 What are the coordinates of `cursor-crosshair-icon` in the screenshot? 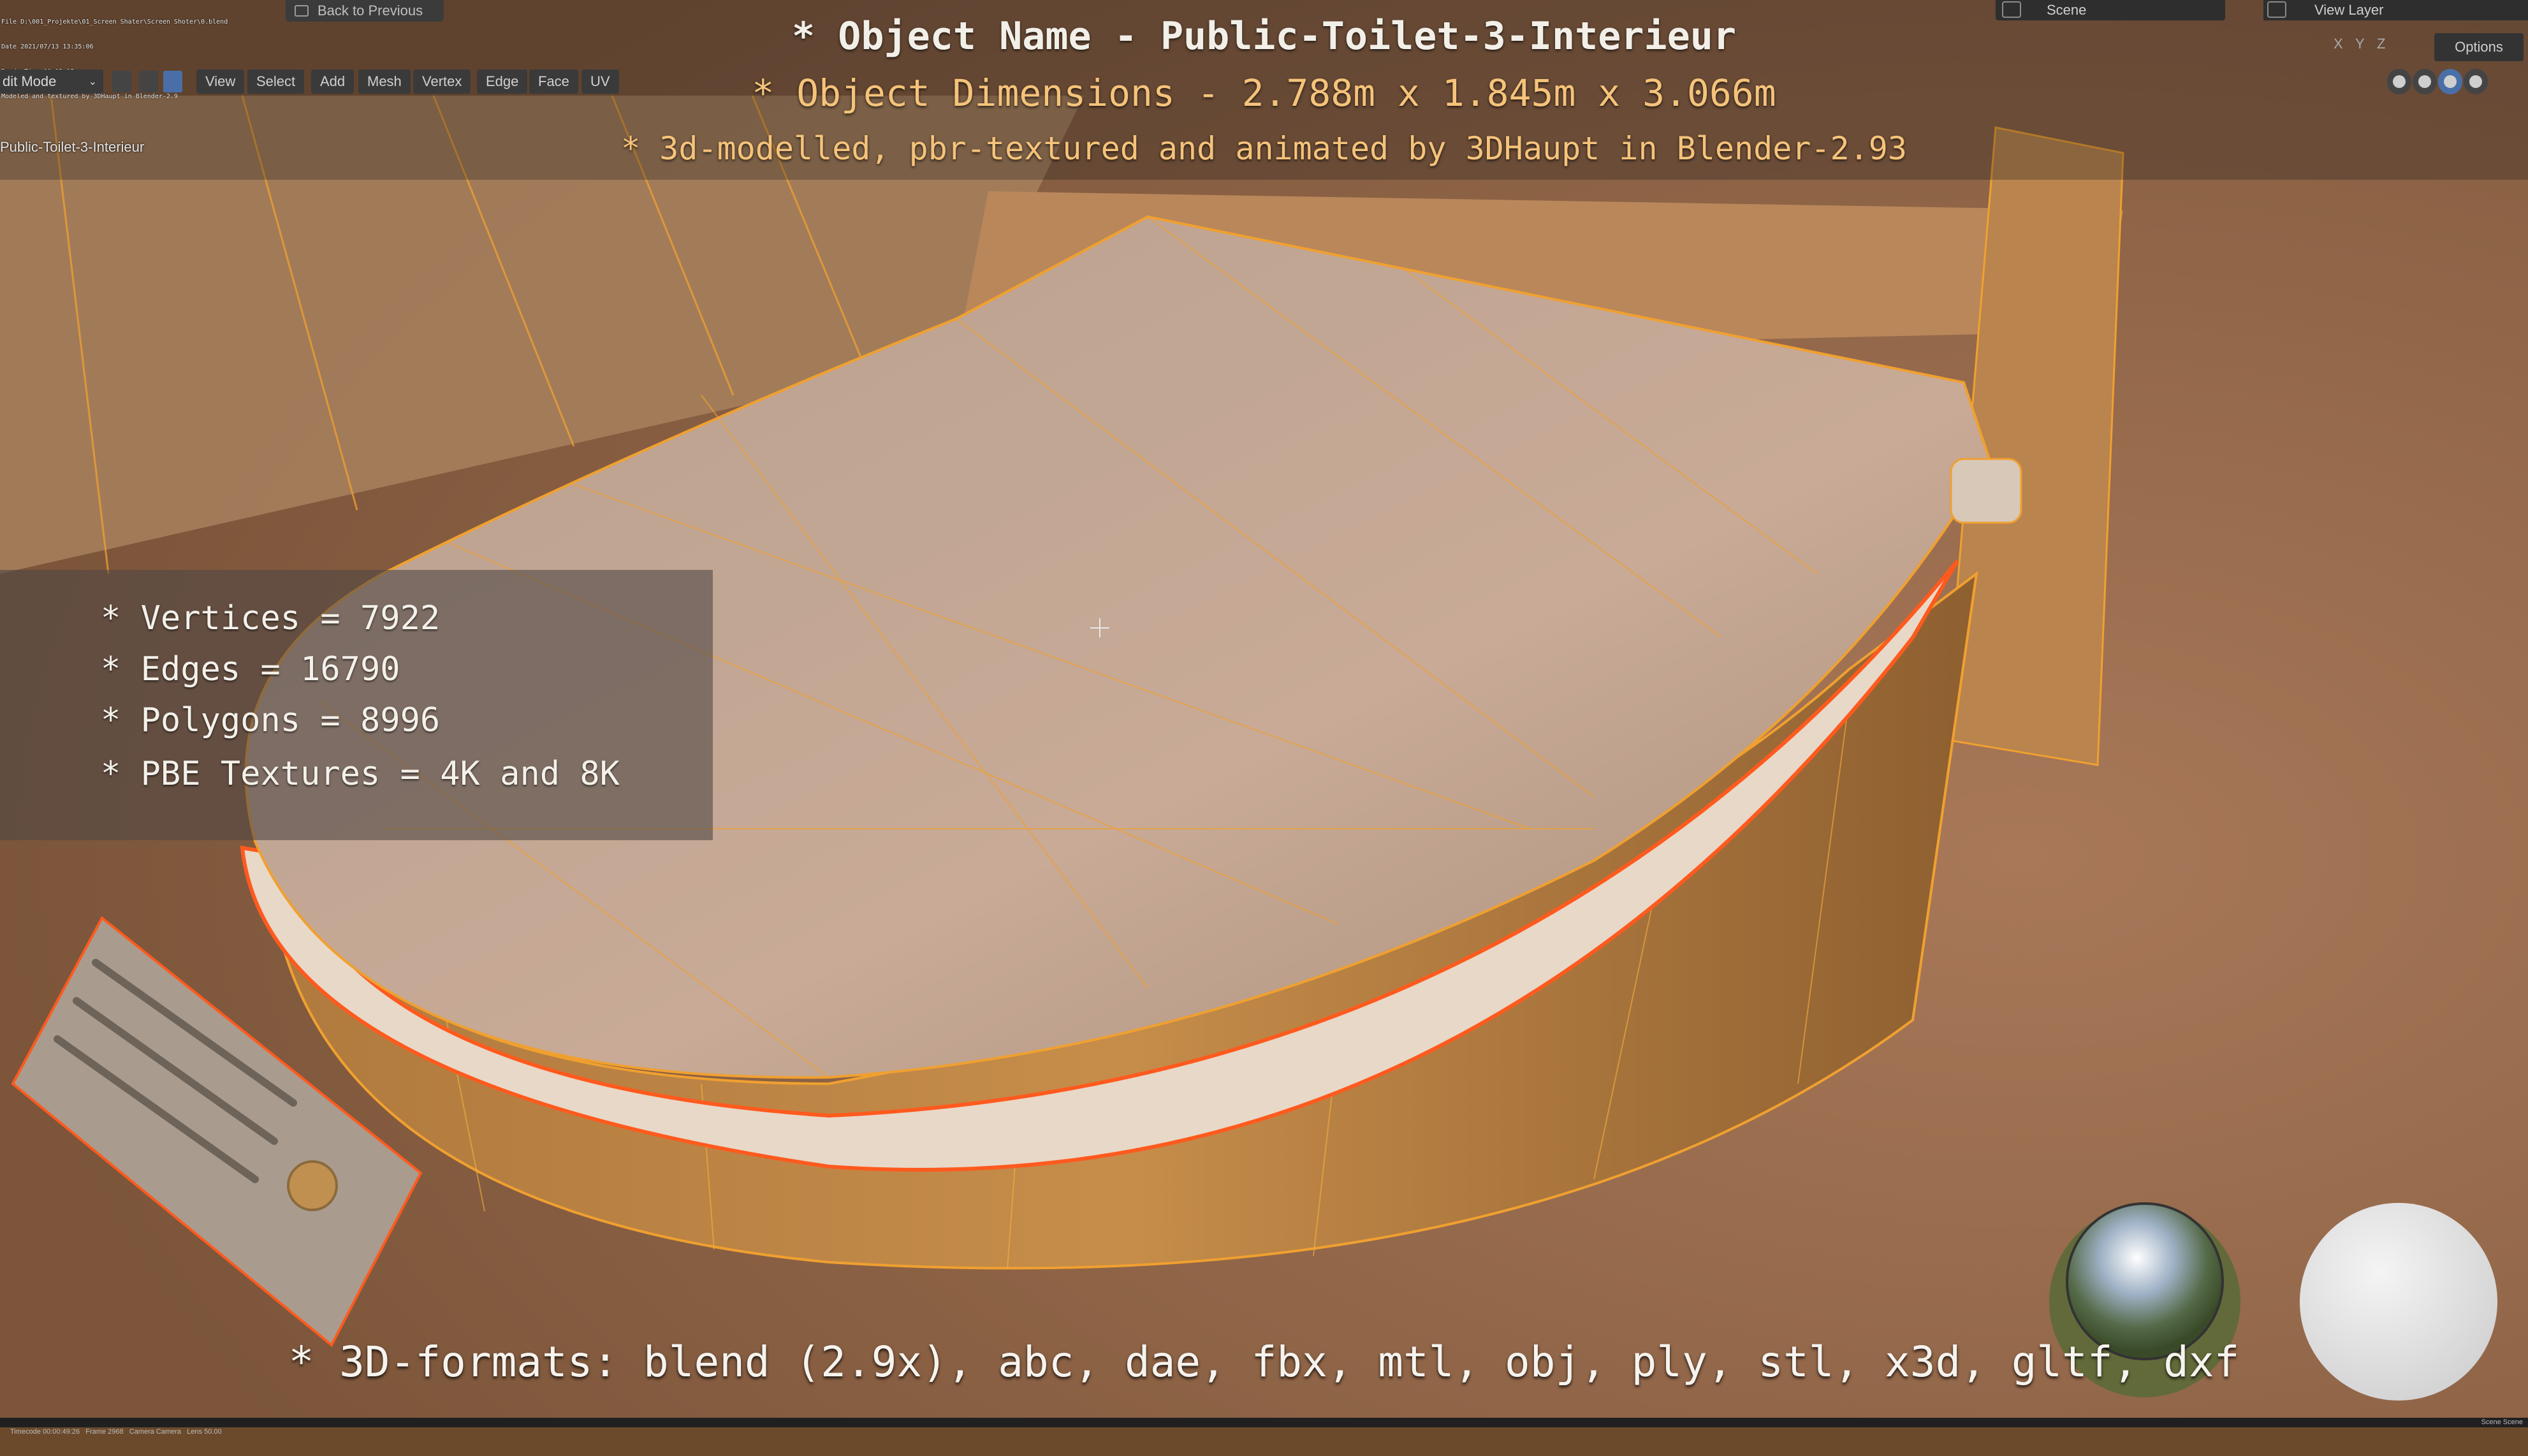 It's located at (1099, 627).